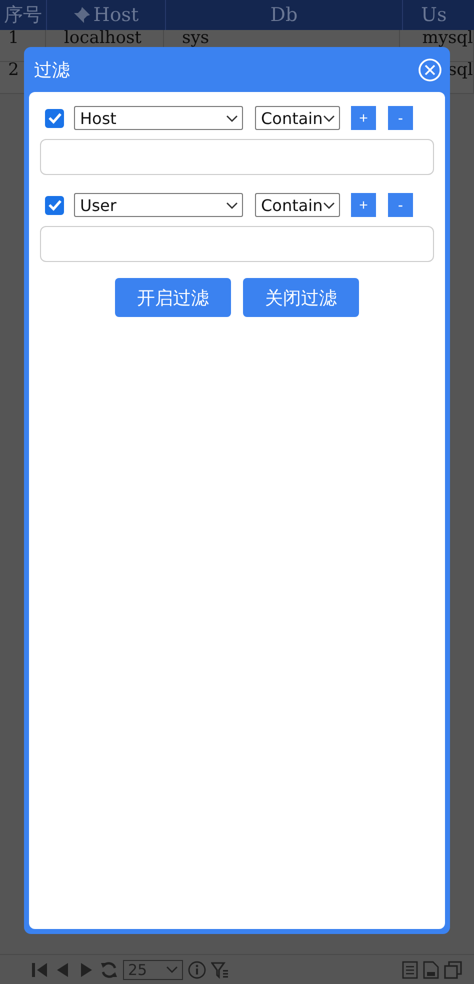 The height and width of the screenshot is (984, 474). I want to click on document-icon, so click(410, 969).